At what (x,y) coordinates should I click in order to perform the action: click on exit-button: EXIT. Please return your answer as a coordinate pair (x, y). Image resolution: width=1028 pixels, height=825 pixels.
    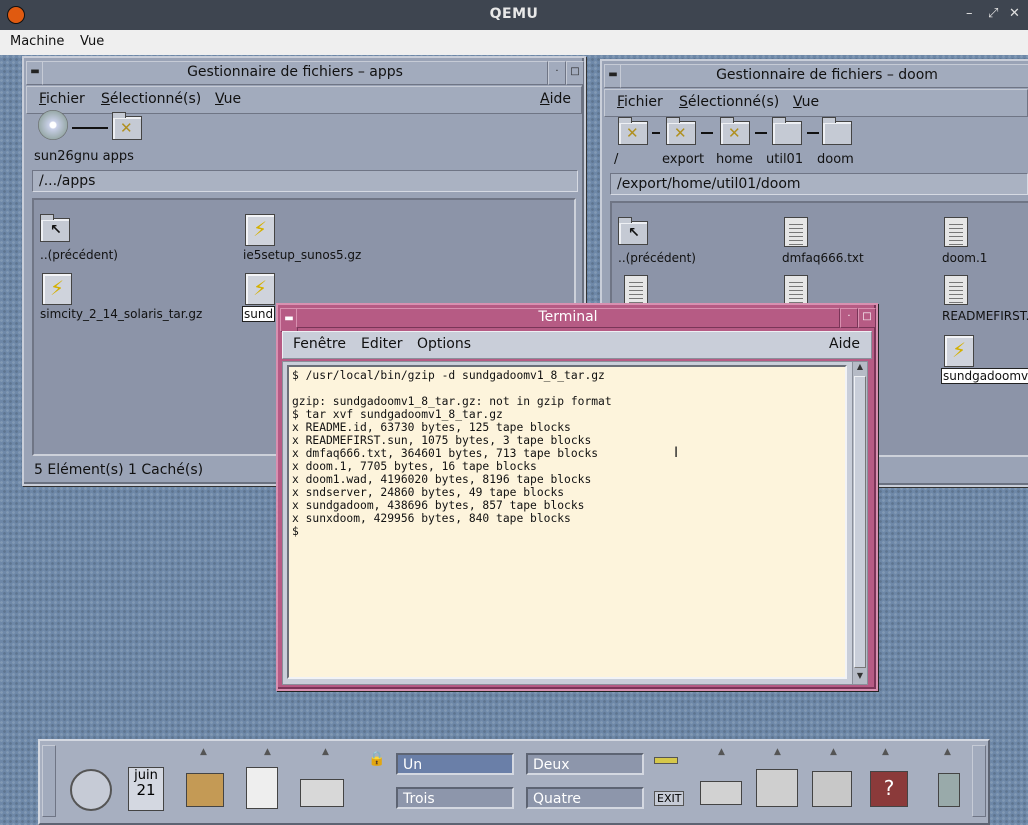
    Looking at the image, I should click on (669, 798).